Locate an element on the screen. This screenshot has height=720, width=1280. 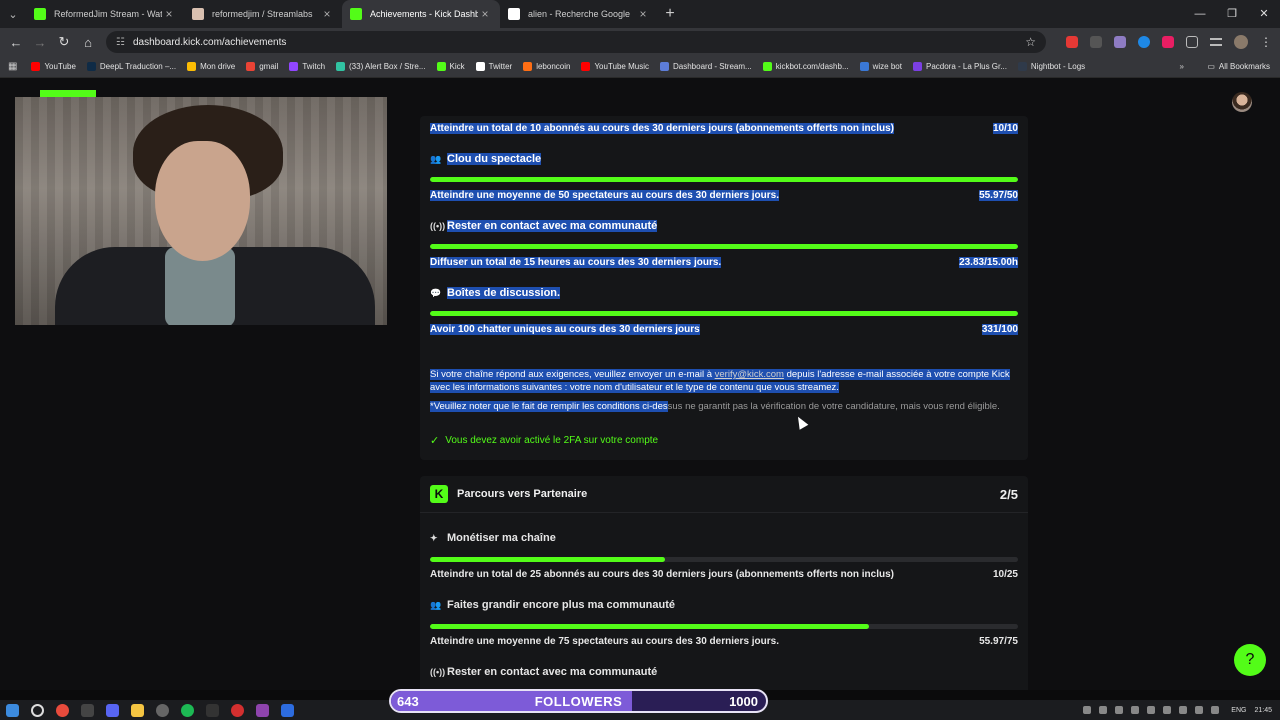
tab-search-button: ⌄ is located at coordinates (13, 14).